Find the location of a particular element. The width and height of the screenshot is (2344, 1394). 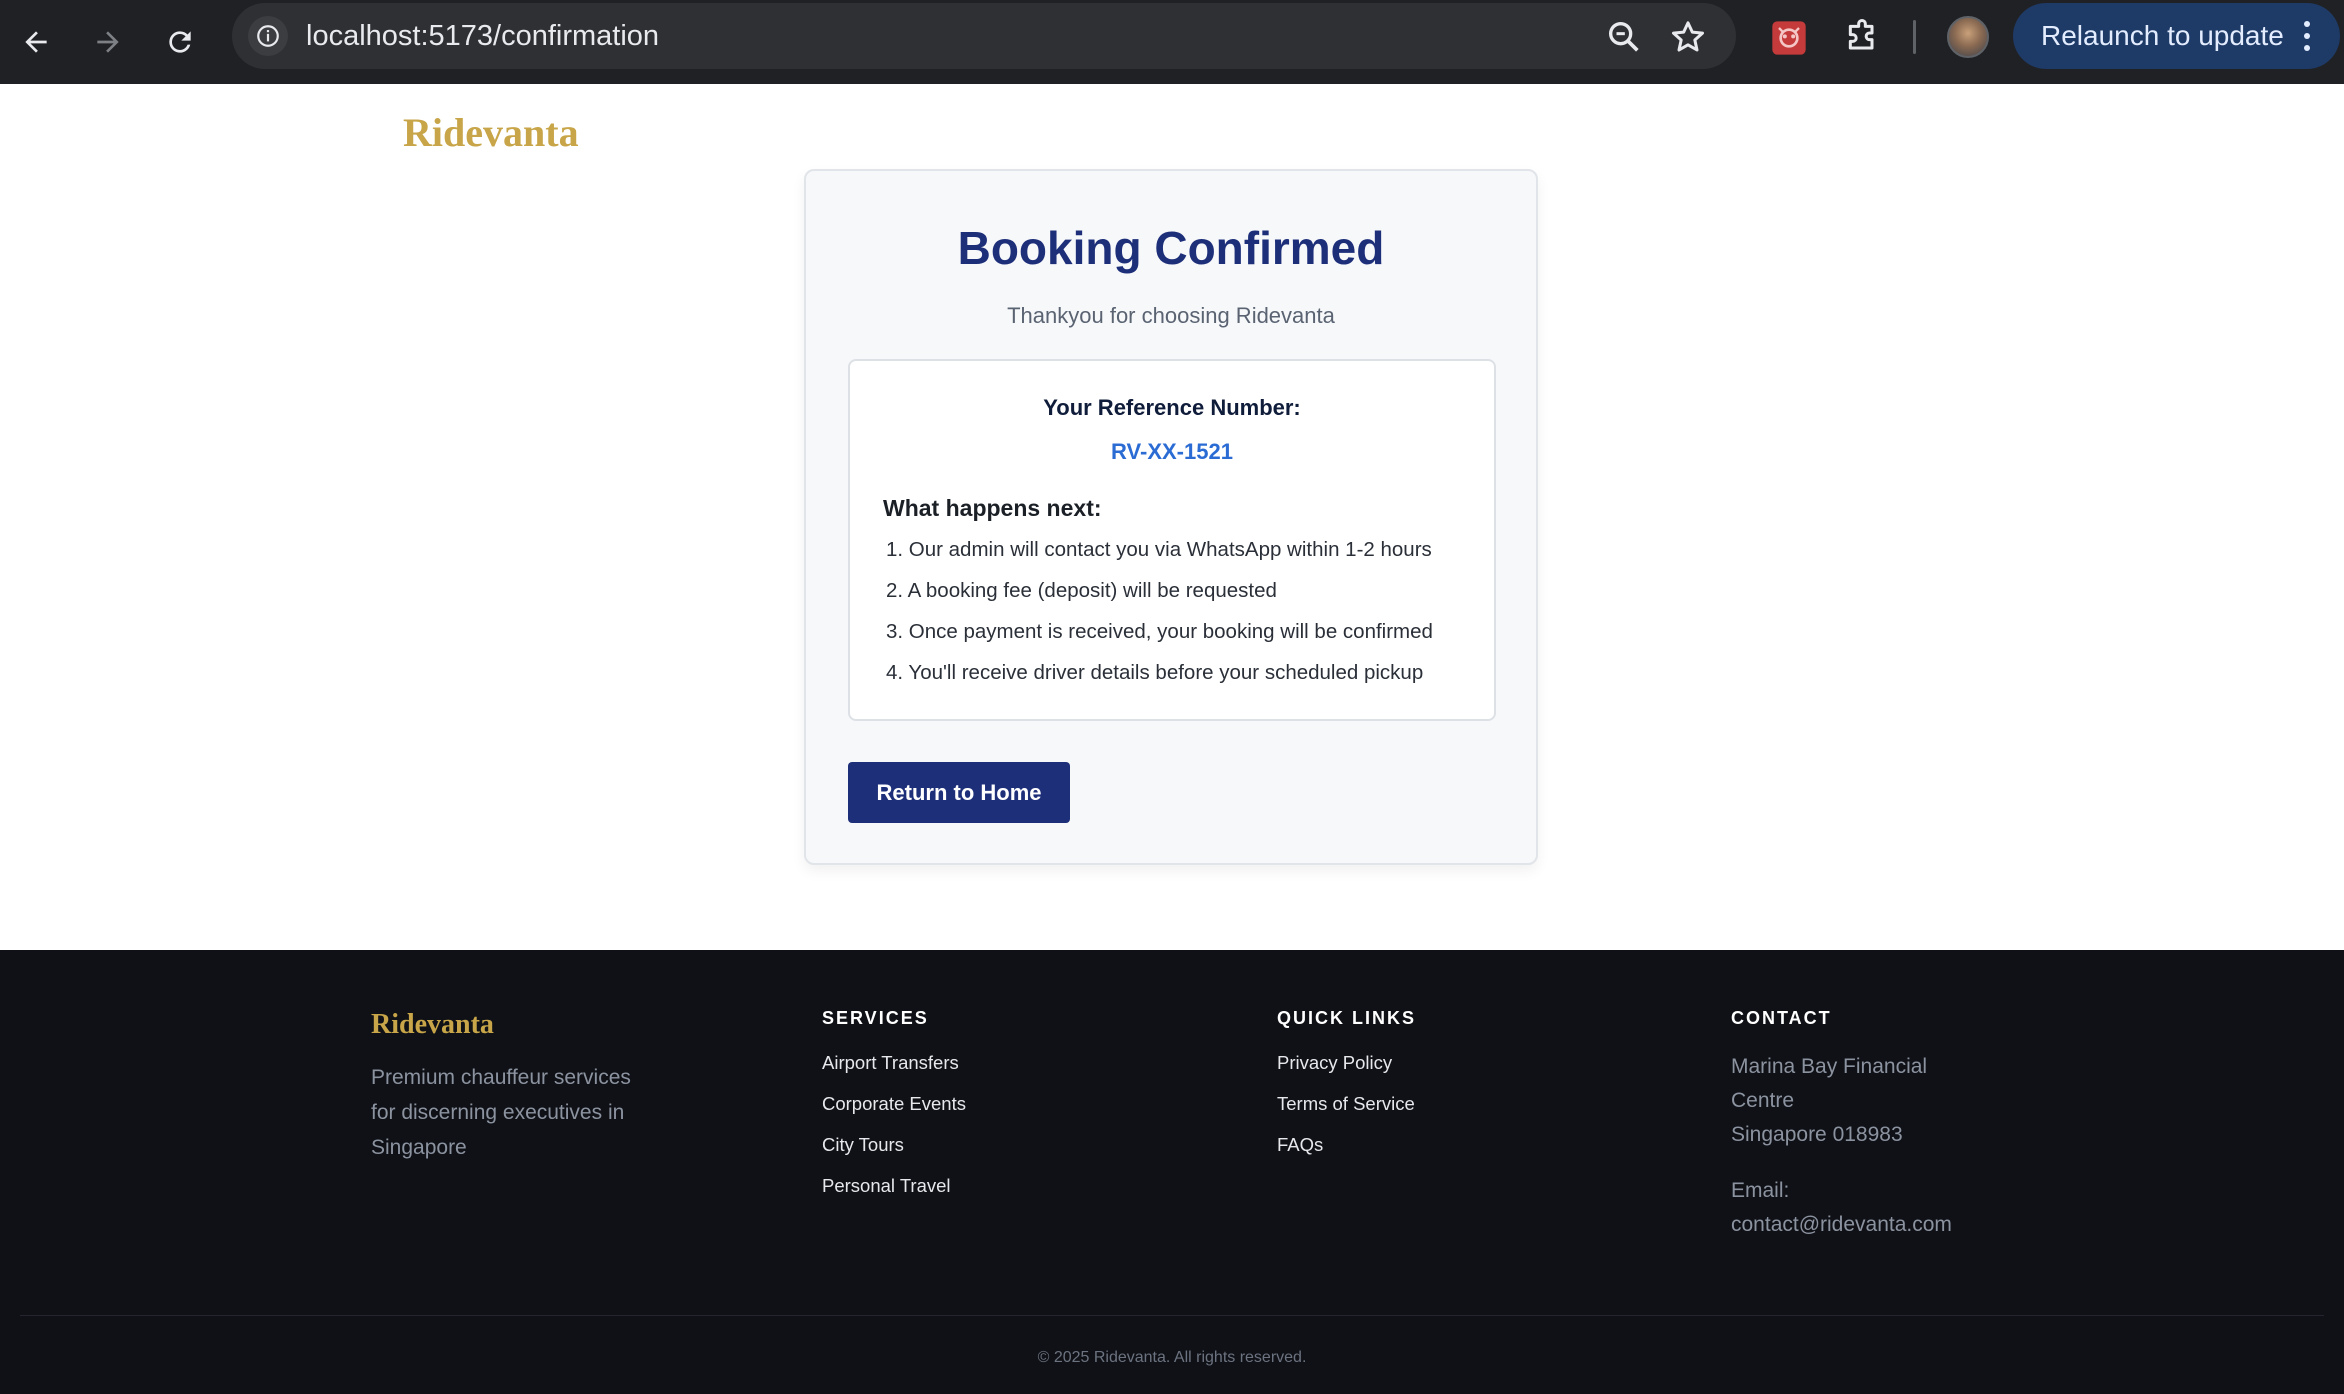

quick-links-heading: QUICK LINKS is located at coordinates (1346, 1018).